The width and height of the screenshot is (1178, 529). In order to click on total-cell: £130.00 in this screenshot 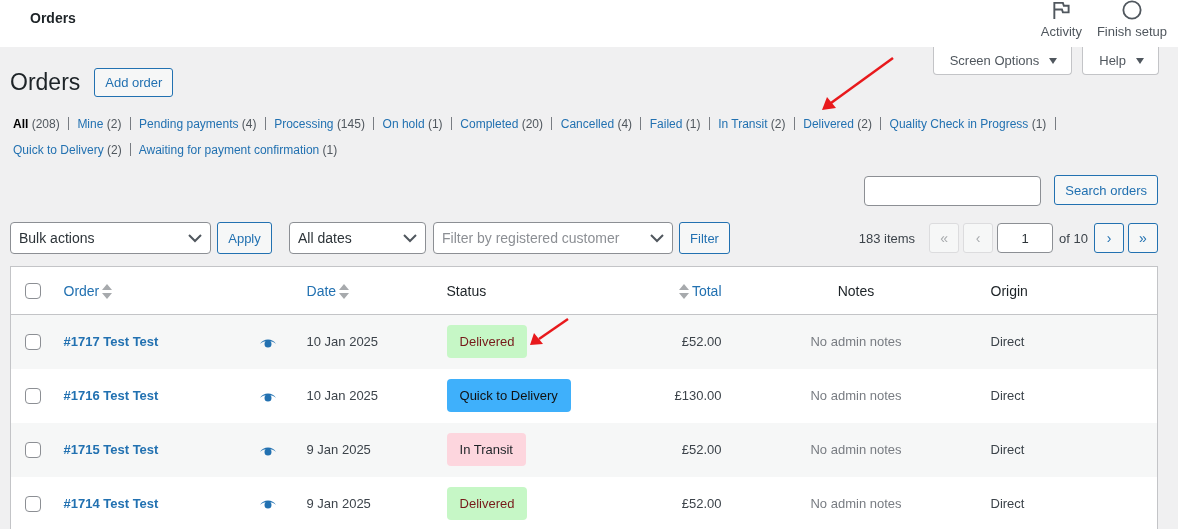, I will do `click(686, 395)`.